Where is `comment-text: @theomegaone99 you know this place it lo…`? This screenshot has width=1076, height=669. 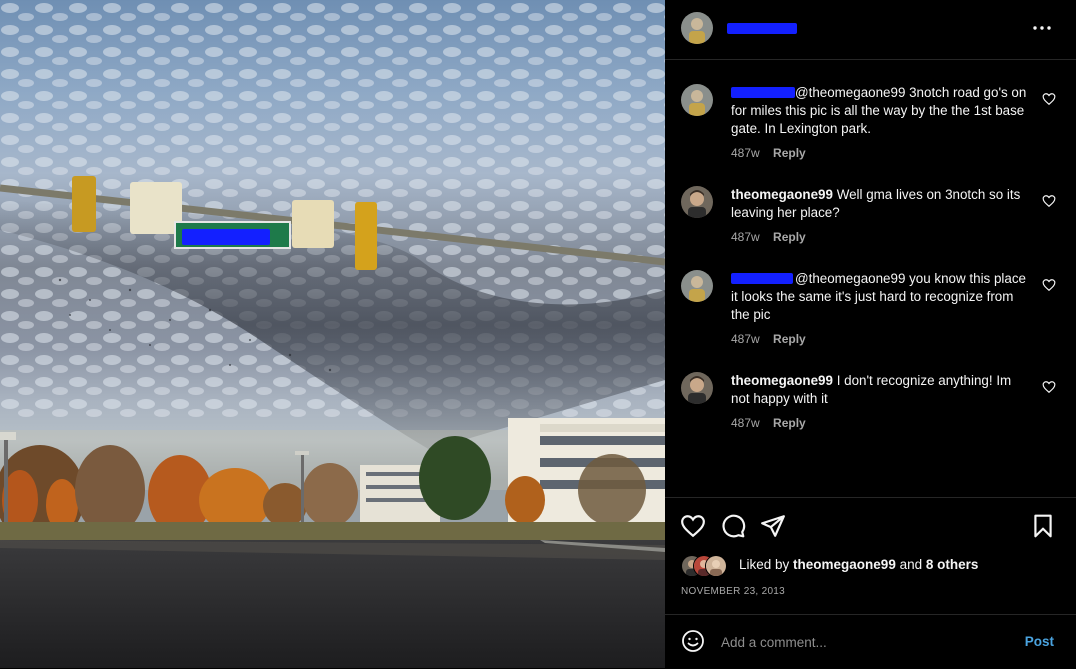 comment-text: @theomegaone99 you know this place it lo… is located at coordinates (881, 297).